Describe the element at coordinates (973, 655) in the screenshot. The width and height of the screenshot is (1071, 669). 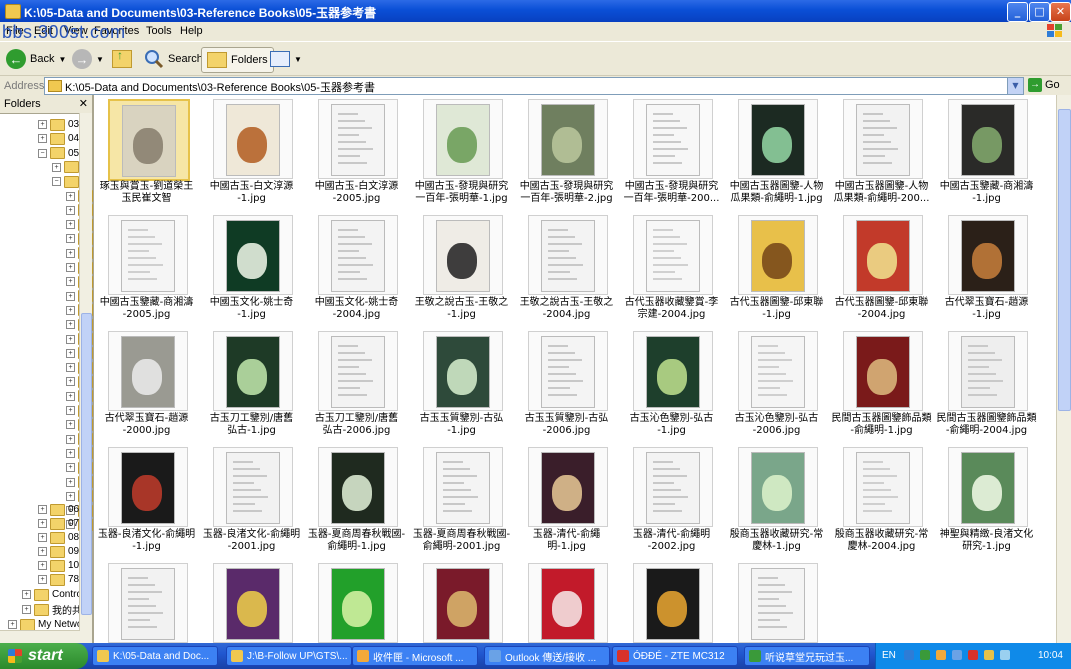
I see `tray-security-icon` at that location.